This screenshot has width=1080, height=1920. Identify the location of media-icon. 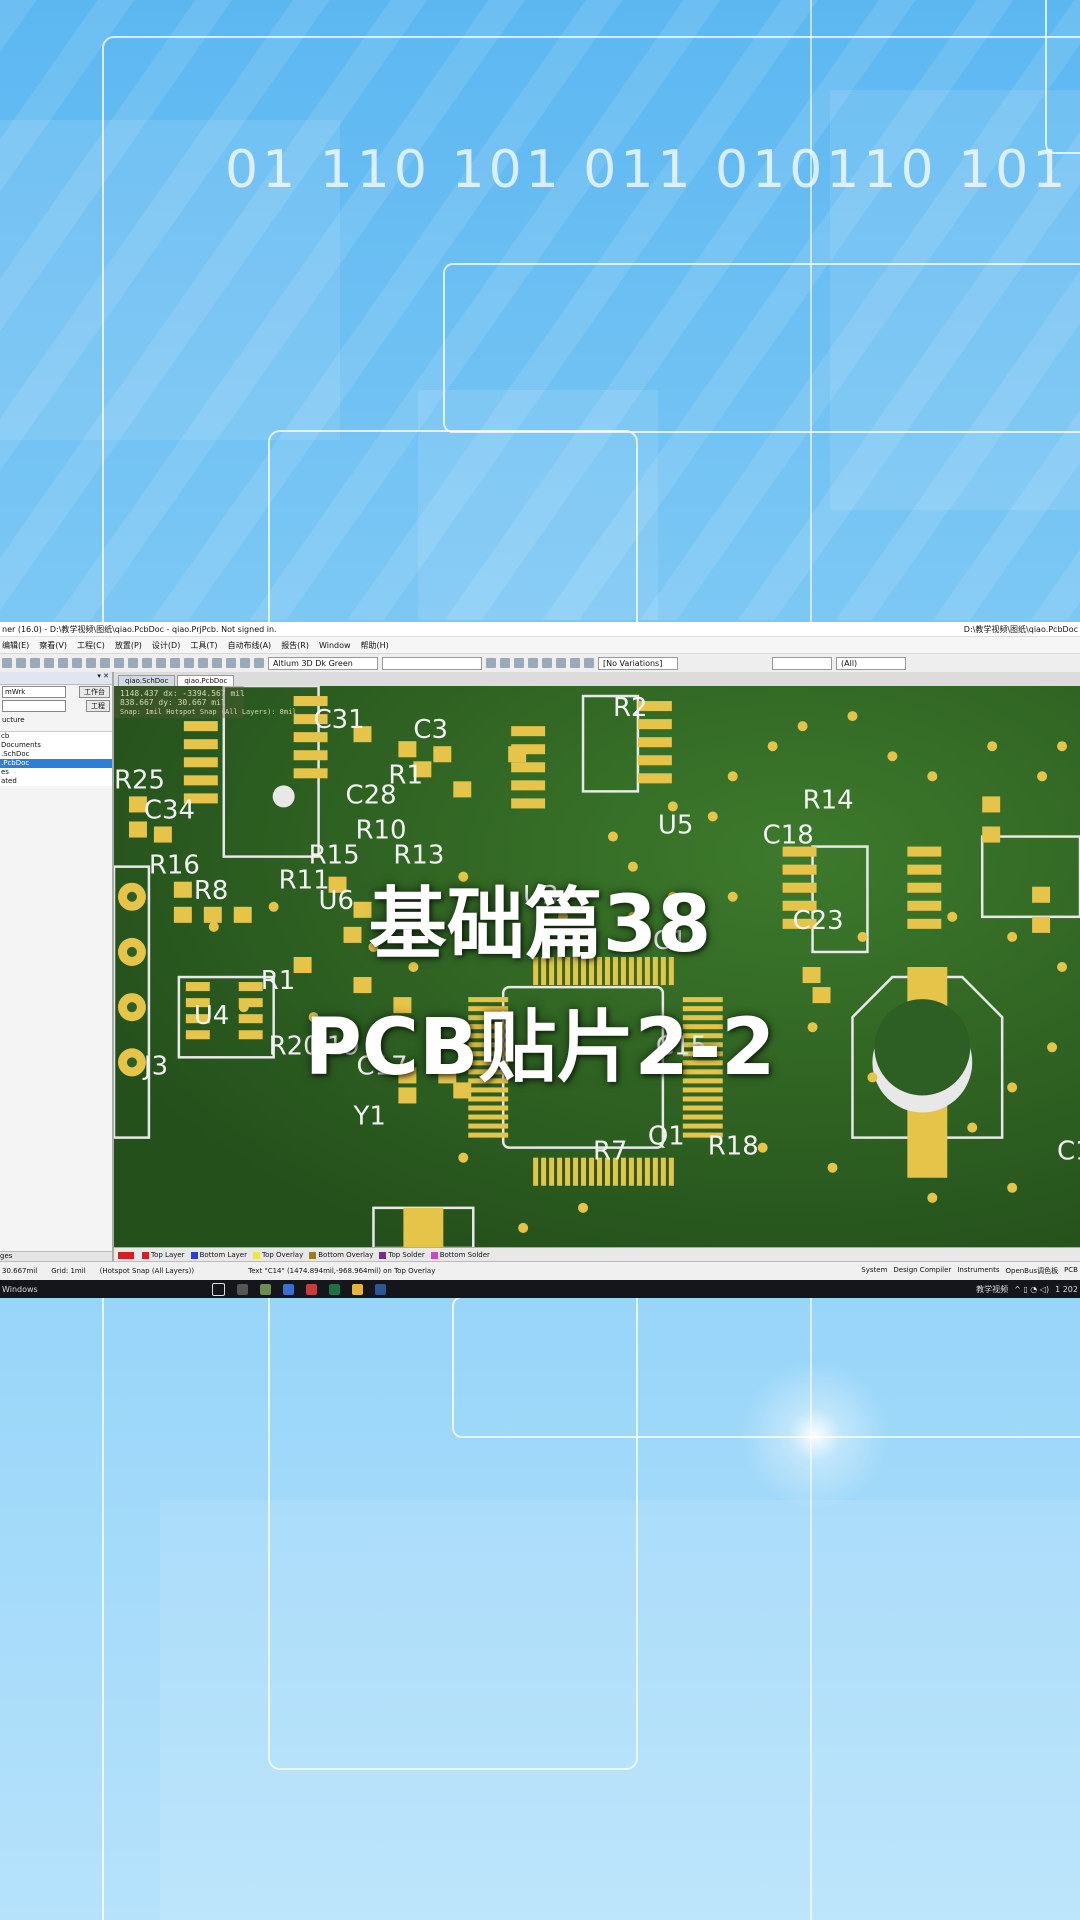
(311, 1289).